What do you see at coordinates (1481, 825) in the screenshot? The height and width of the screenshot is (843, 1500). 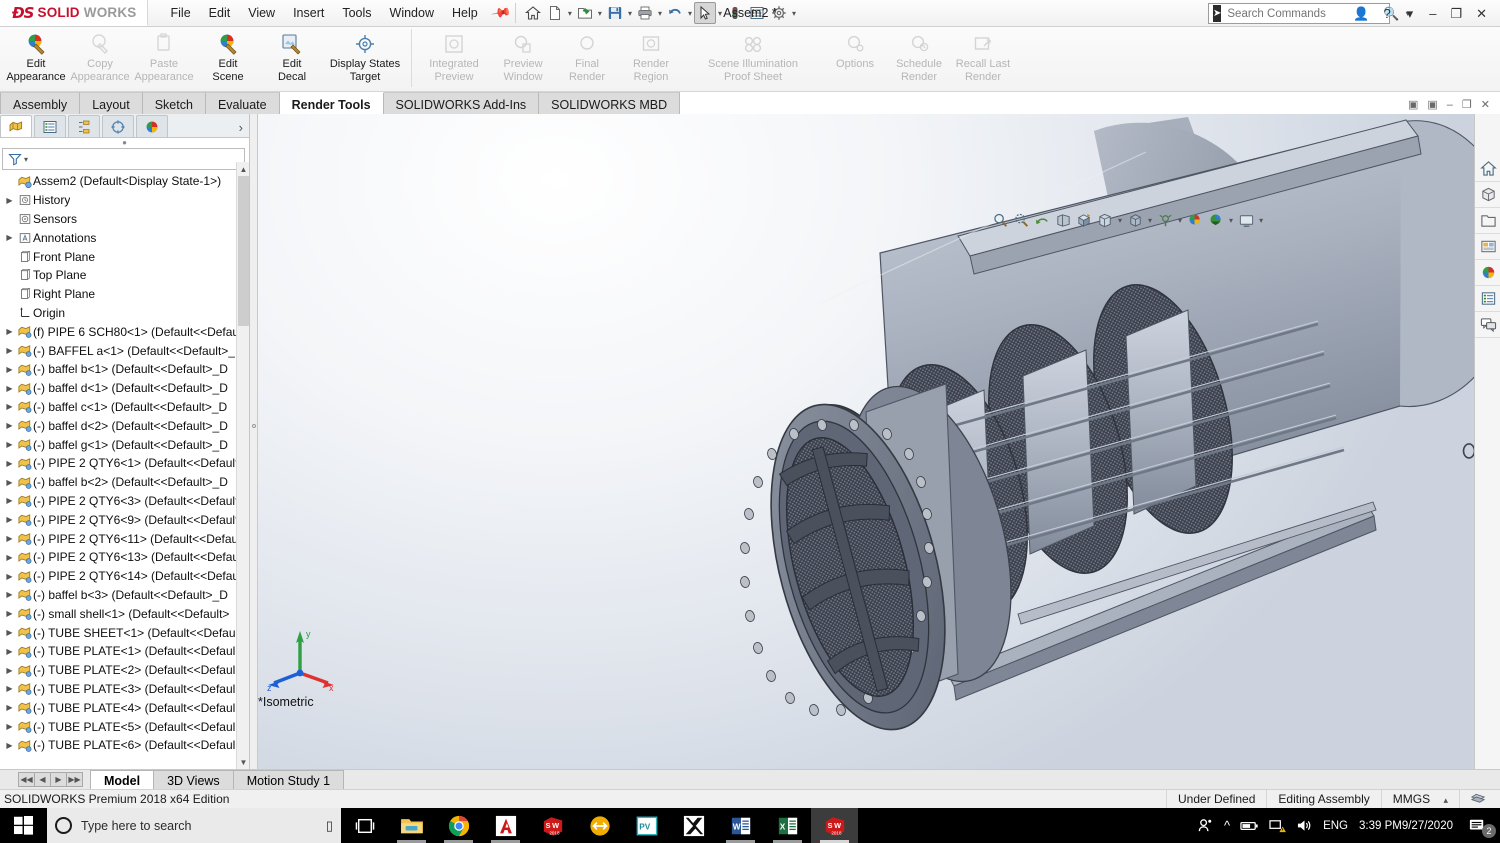 I see `action-center-icon: 2` at bounding box center [1481, 825].